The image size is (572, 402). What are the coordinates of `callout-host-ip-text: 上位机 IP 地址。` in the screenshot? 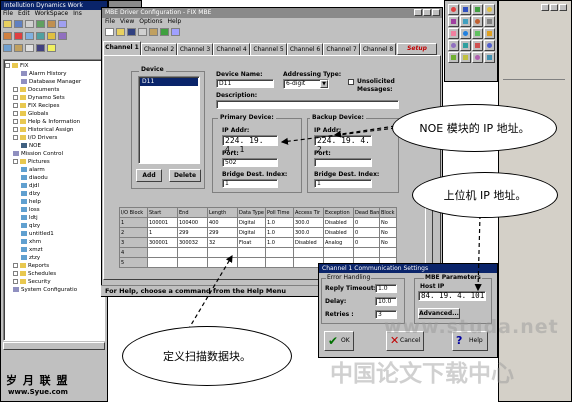 It's located at (485, 195).